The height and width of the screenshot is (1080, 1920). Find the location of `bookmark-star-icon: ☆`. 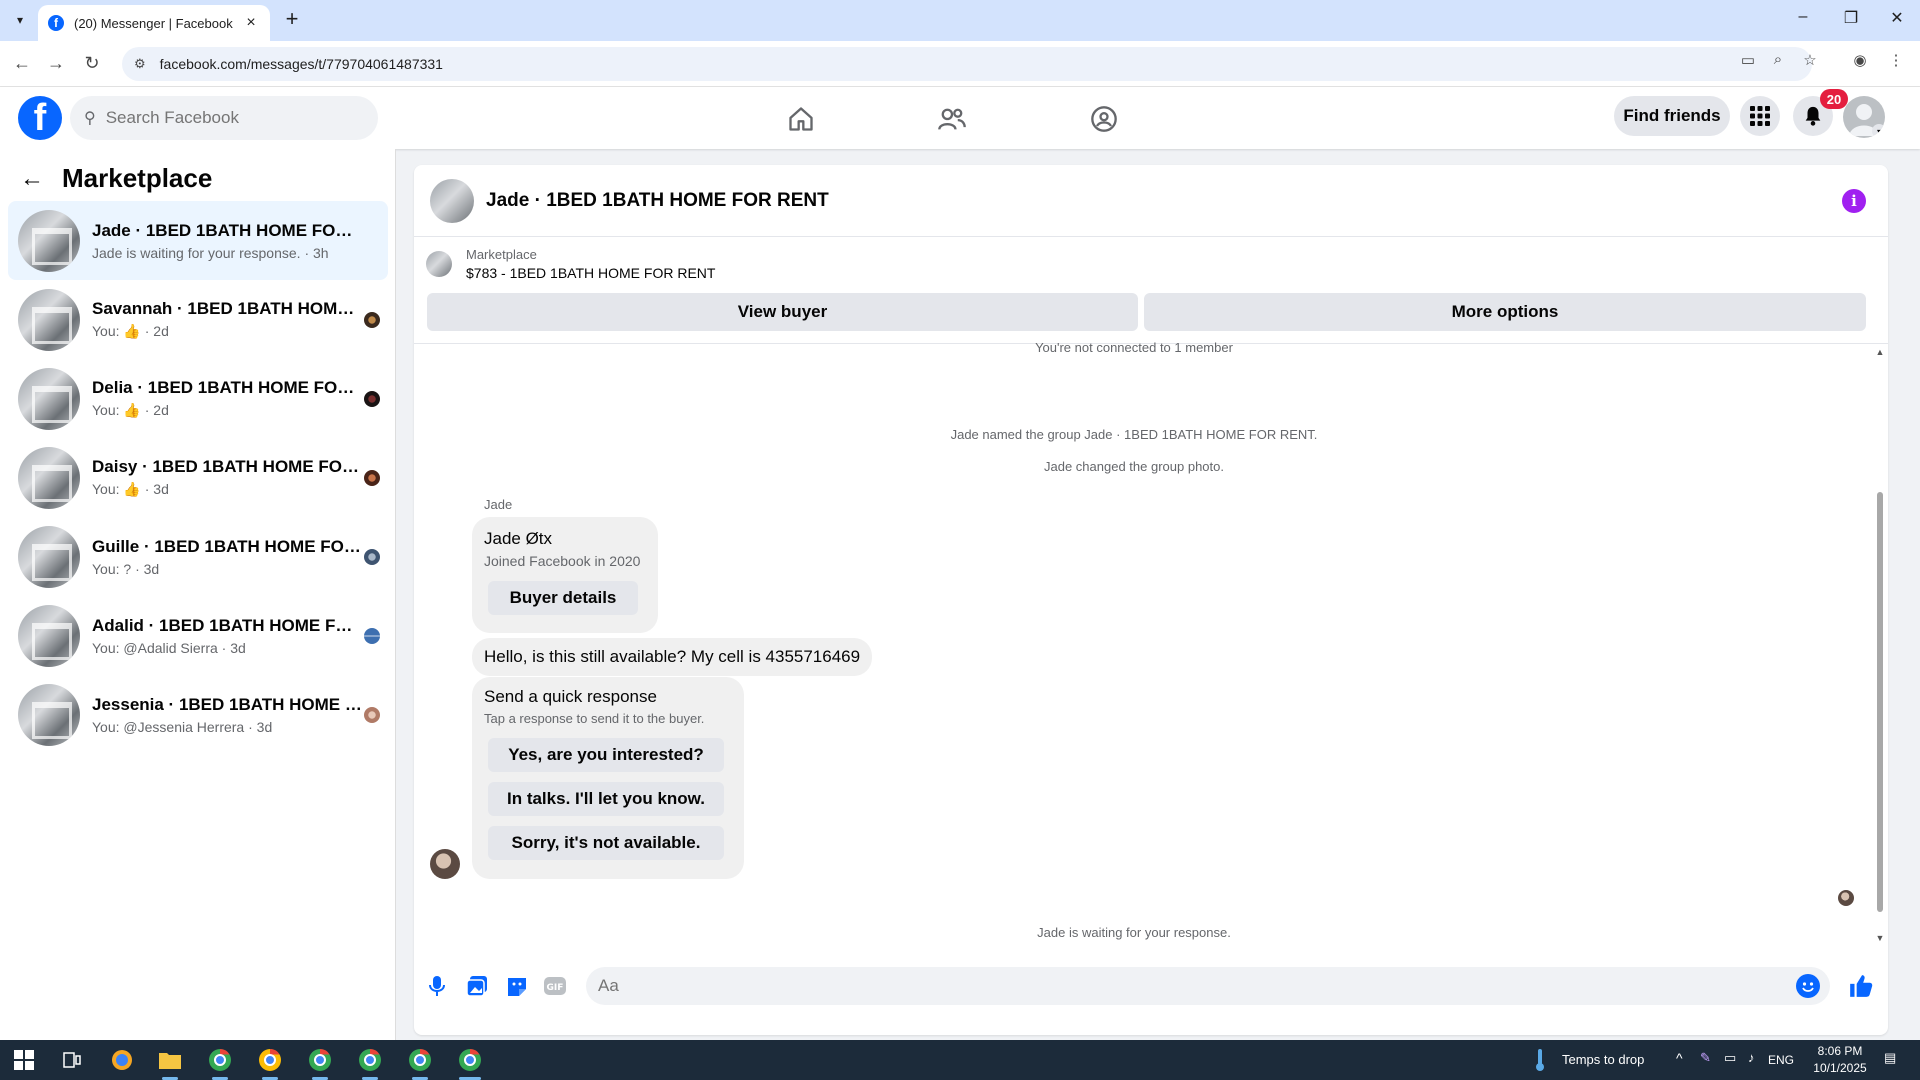

bookmark-star-icon: ☆ is located at coordinates (1810, 60).